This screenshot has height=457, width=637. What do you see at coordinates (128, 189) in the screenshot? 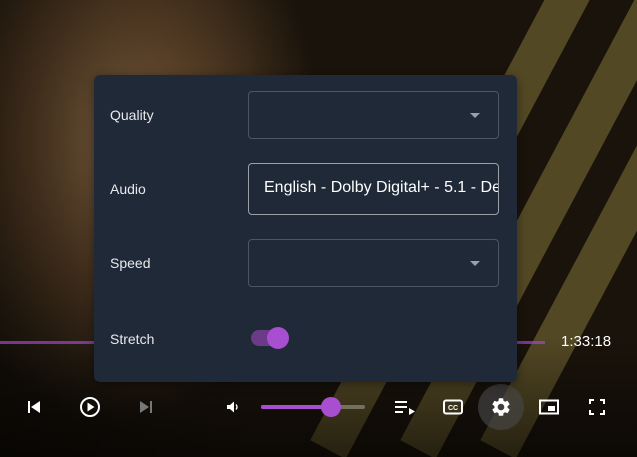
I see `audio-label: Audio` at bounding box center [128, 189].